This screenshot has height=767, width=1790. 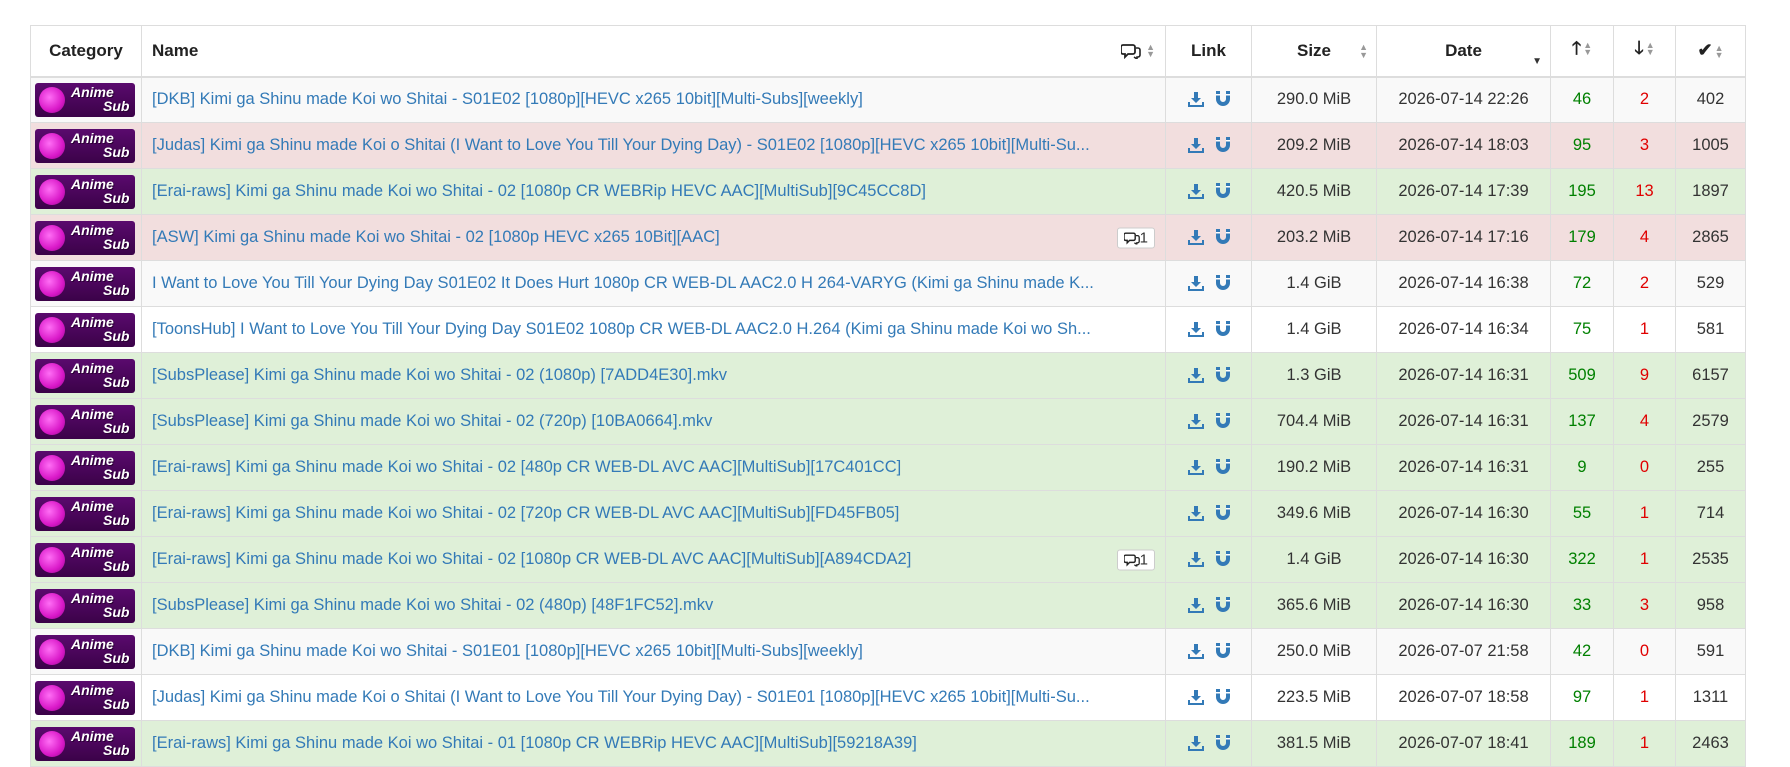 I want to click on header-seeders: 🡑 ▲ ▼, so click(x=1582, y=51).